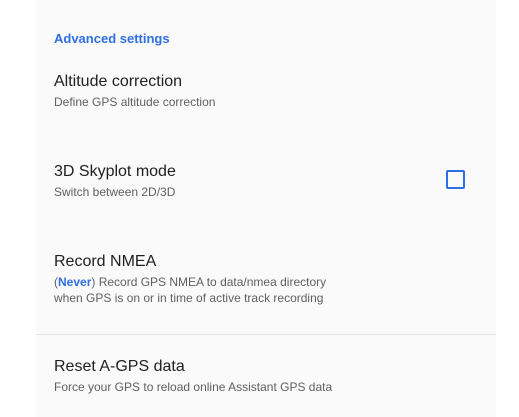 This screenshot has width=519, height=417. Describe the element at coordinates (455, 179) in the screenshot. I see `skyplot-checkbox` at that location.